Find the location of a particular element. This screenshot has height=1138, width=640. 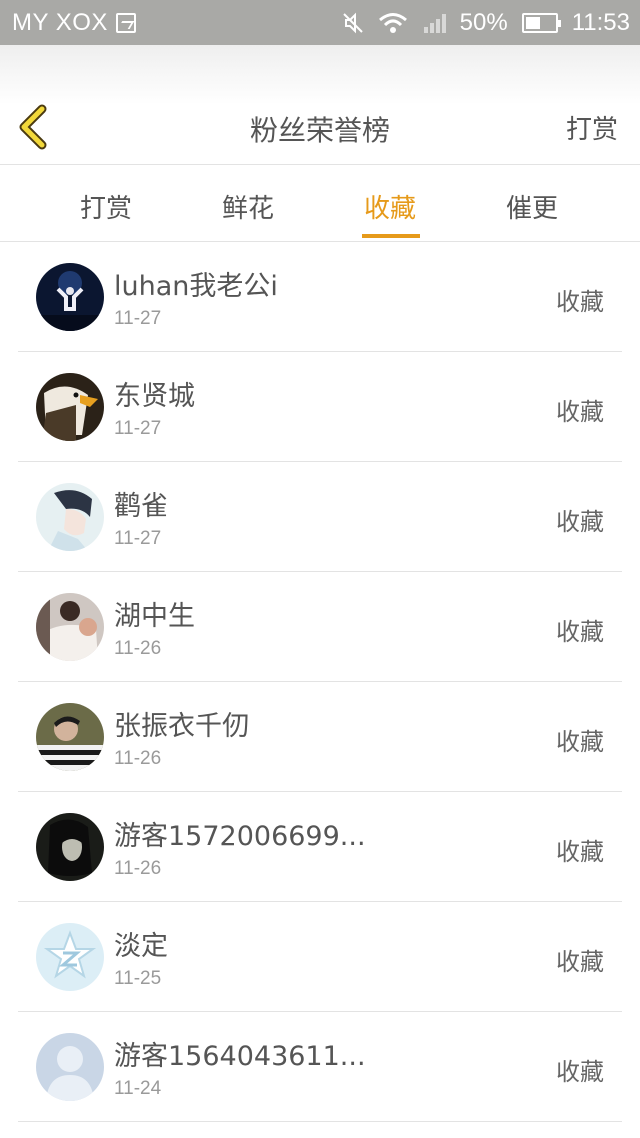

carrier-name: MY XOX is located at coordinates (60, 22).